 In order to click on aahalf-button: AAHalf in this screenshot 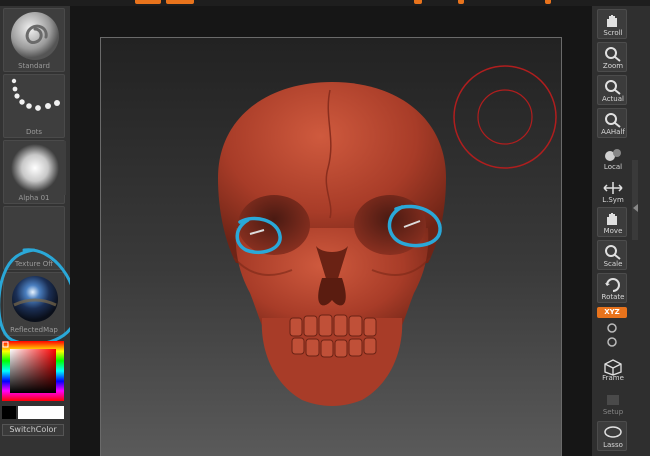, I will do `click(612, 123)`.